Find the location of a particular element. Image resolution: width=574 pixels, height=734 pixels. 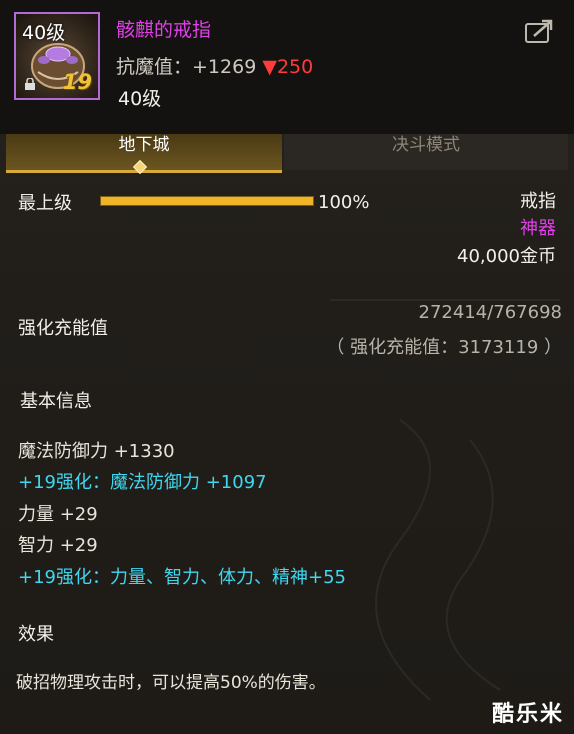

watermark: 酷乐米 is located at coordinates (527, 714).